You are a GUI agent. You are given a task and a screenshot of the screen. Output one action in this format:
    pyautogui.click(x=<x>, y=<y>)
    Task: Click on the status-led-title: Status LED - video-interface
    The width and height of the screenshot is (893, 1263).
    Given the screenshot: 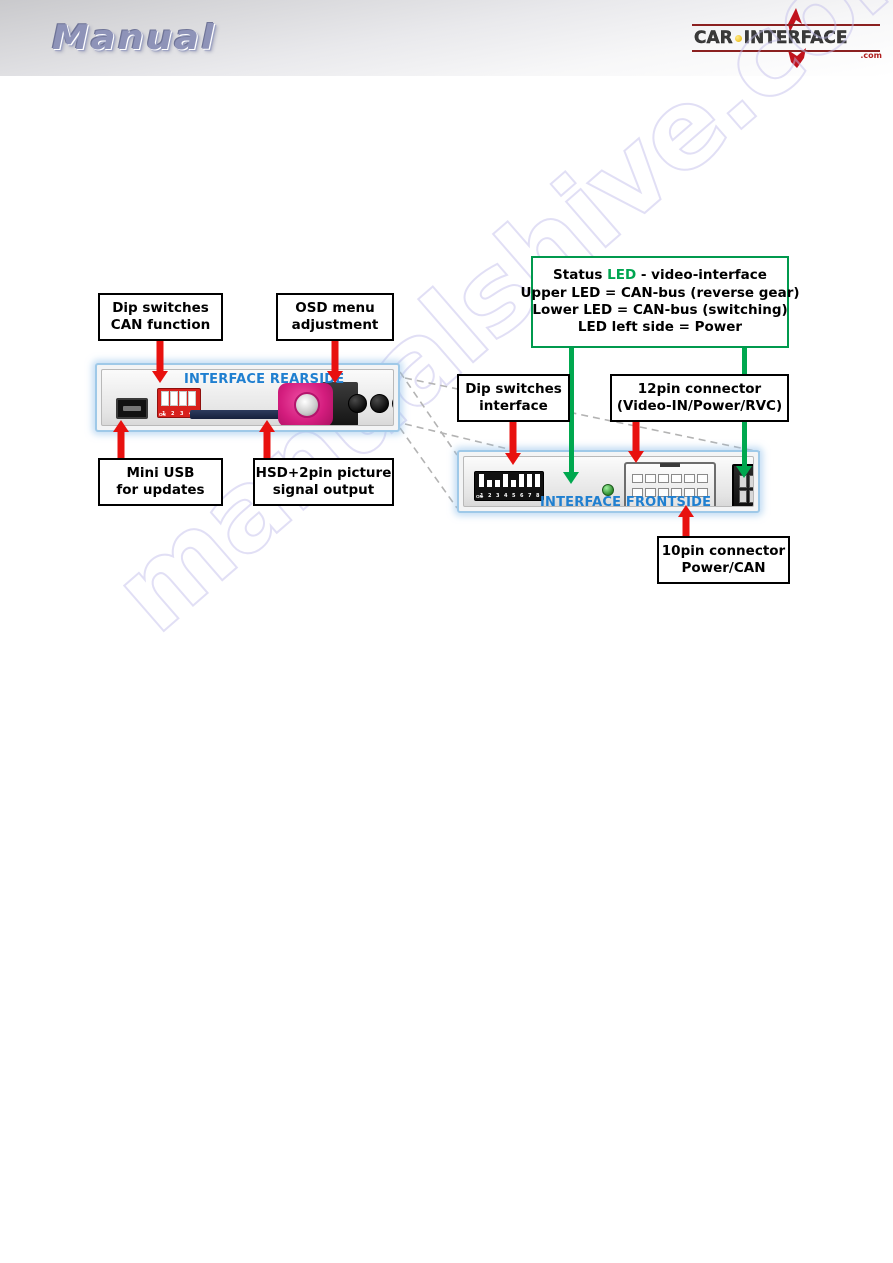 What is the action you would take?
    pyautogui.click(x=660, y=275)
    